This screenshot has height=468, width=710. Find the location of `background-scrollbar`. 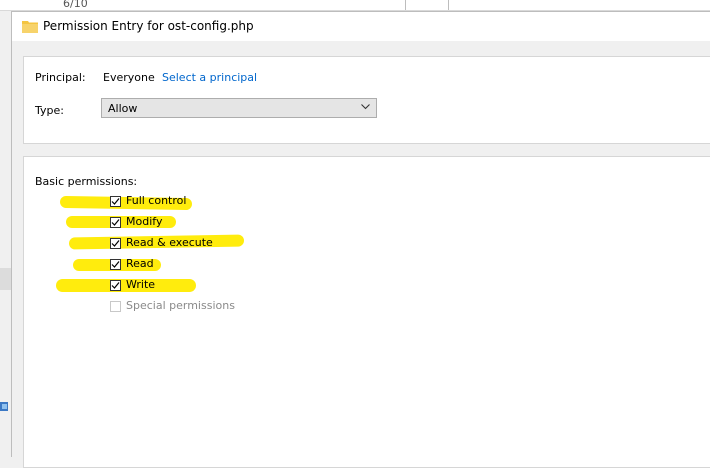

background-scrollbar is located at coordinates (5, 279).